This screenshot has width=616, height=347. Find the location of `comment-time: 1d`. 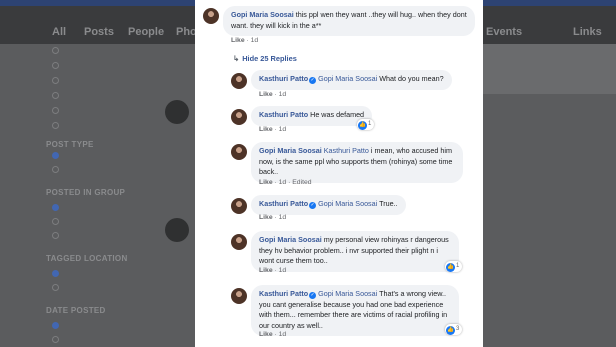

comment-time: 1d is located at coordinates (255, 40).